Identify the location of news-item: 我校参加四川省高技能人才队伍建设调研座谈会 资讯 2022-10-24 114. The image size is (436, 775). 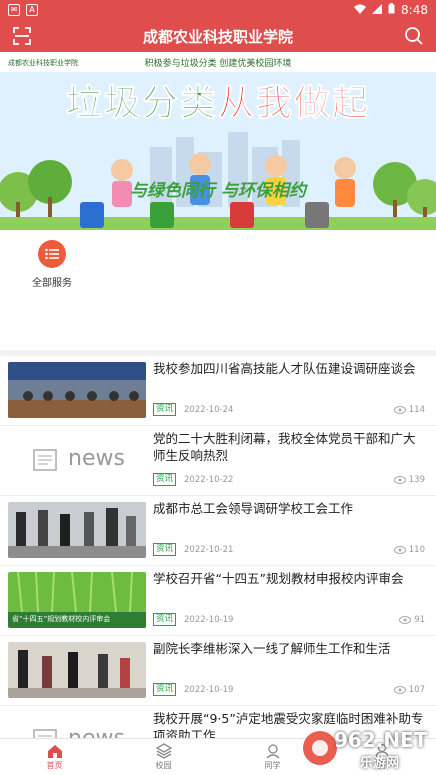
(218, 391).